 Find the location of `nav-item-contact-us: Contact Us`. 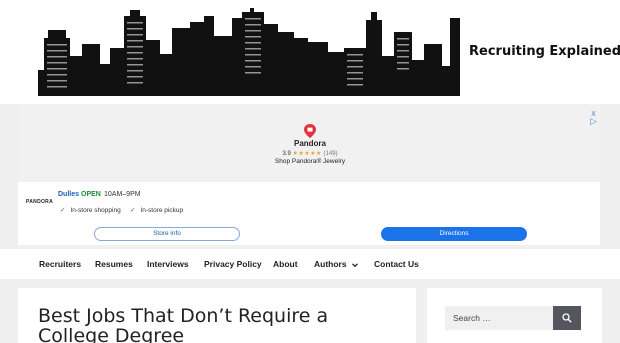

nav-item-contact-us: Contact Us is located at coordinates (396, 264).